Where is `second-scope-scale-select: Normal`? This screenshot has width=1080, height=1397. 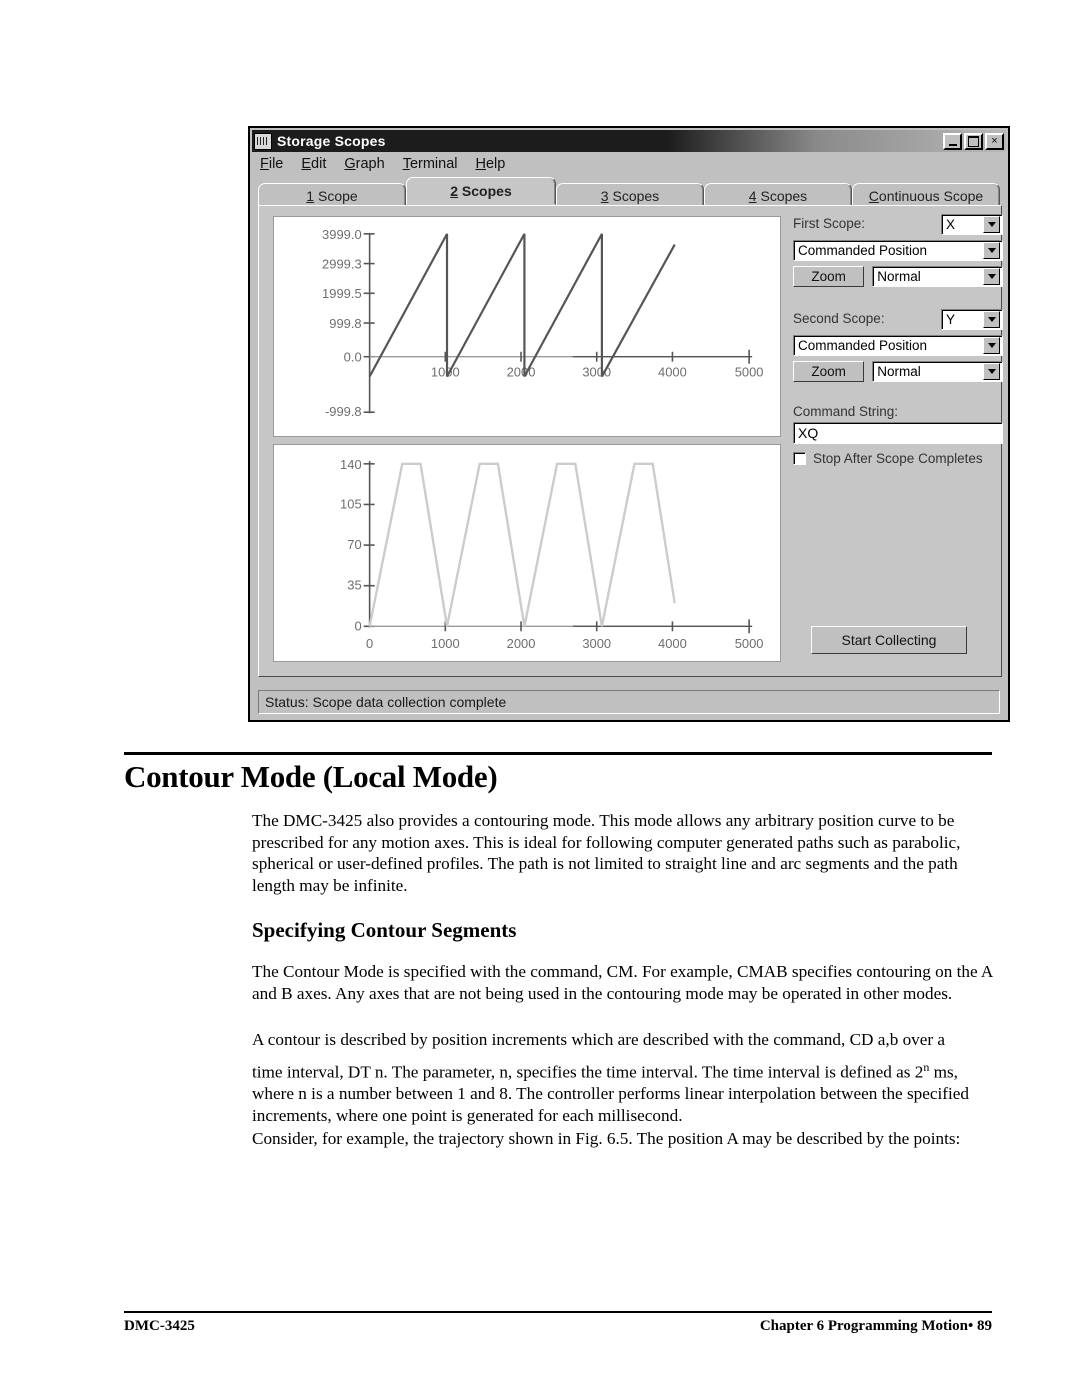
second-scope-scale-select: Normal is located at coordinates (937, 371).